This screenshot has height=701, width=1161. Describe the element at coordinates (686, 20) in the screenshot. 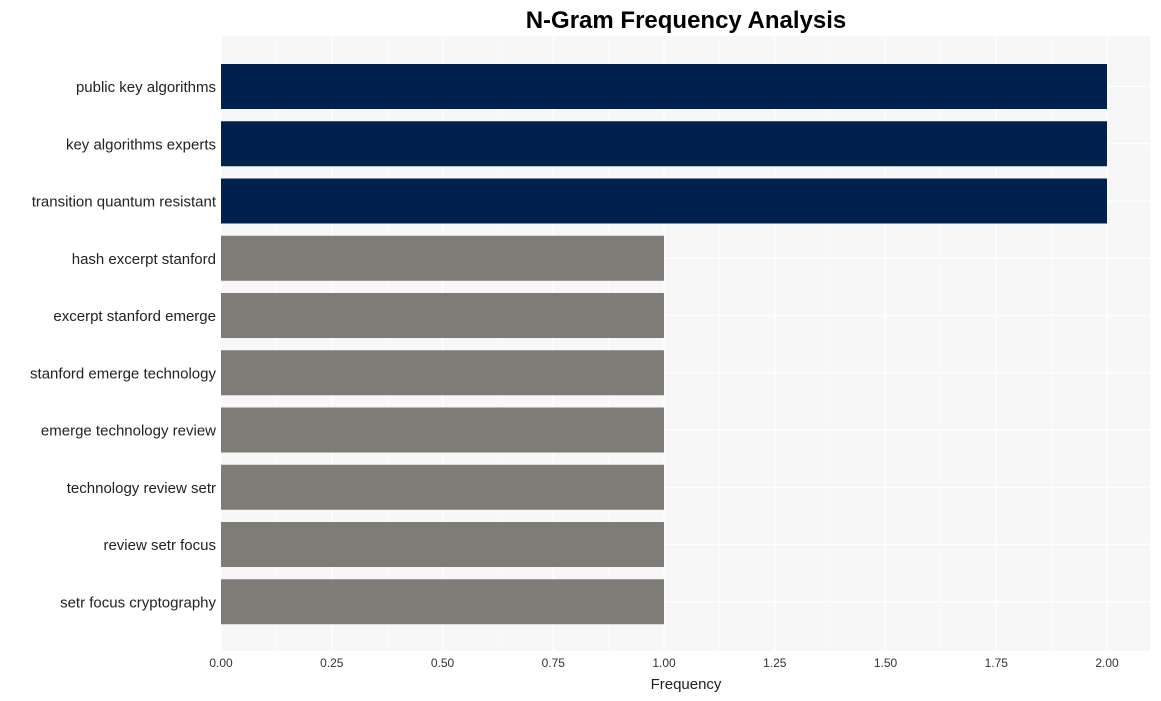

I see `chart-title: N-Gram Frequency Analysis` at that location.